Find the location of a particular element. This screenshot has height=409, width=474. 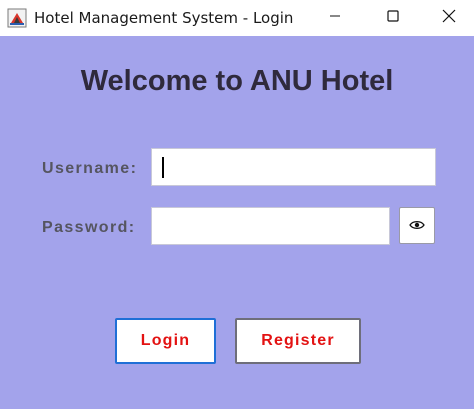

close-button is located at coordinates (447, 18).